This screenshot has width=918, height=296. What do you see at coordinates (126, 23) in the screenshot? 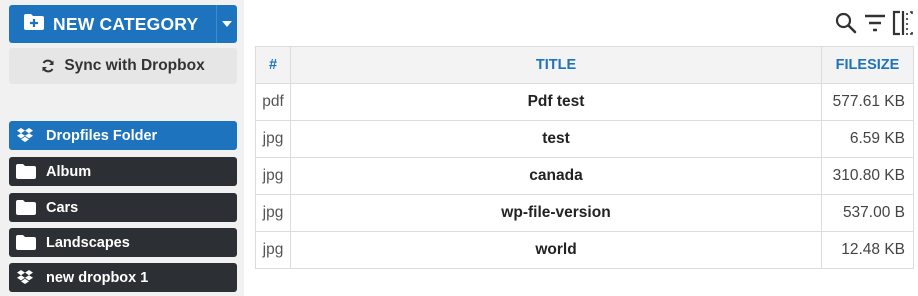
I see `new-category-label: NEW CATEGORY` at bounding box center [126, 23].